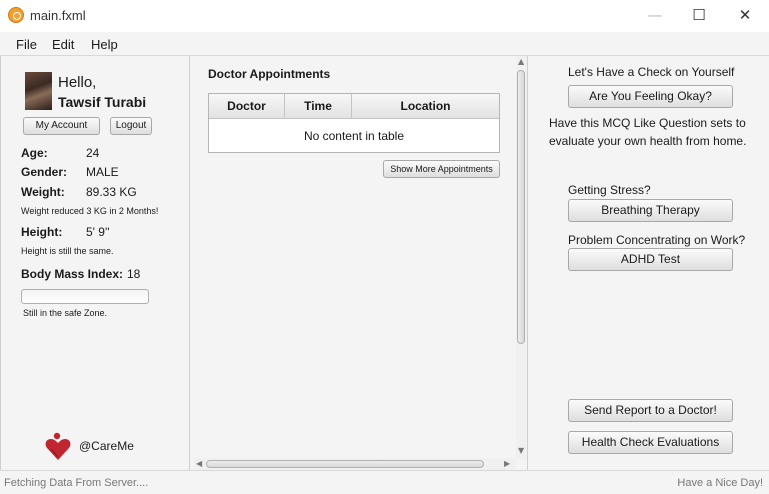 Image resolution: width=769 pixels, height=494 pixels. Describe the element at coordinates (85, 296) in the screenshot. I see `bmi-progress-bar` at that location.